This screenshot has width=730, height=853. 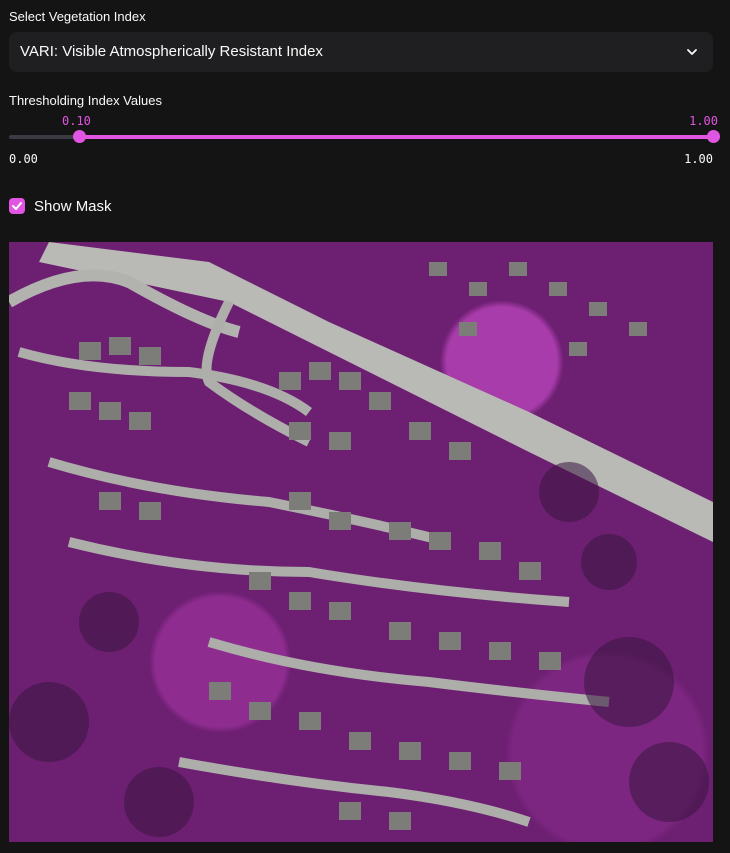 What do you see at coordinates (396, 137) in the screenshot?
I see `slider-selected-range` at bounding box center [396, 137].